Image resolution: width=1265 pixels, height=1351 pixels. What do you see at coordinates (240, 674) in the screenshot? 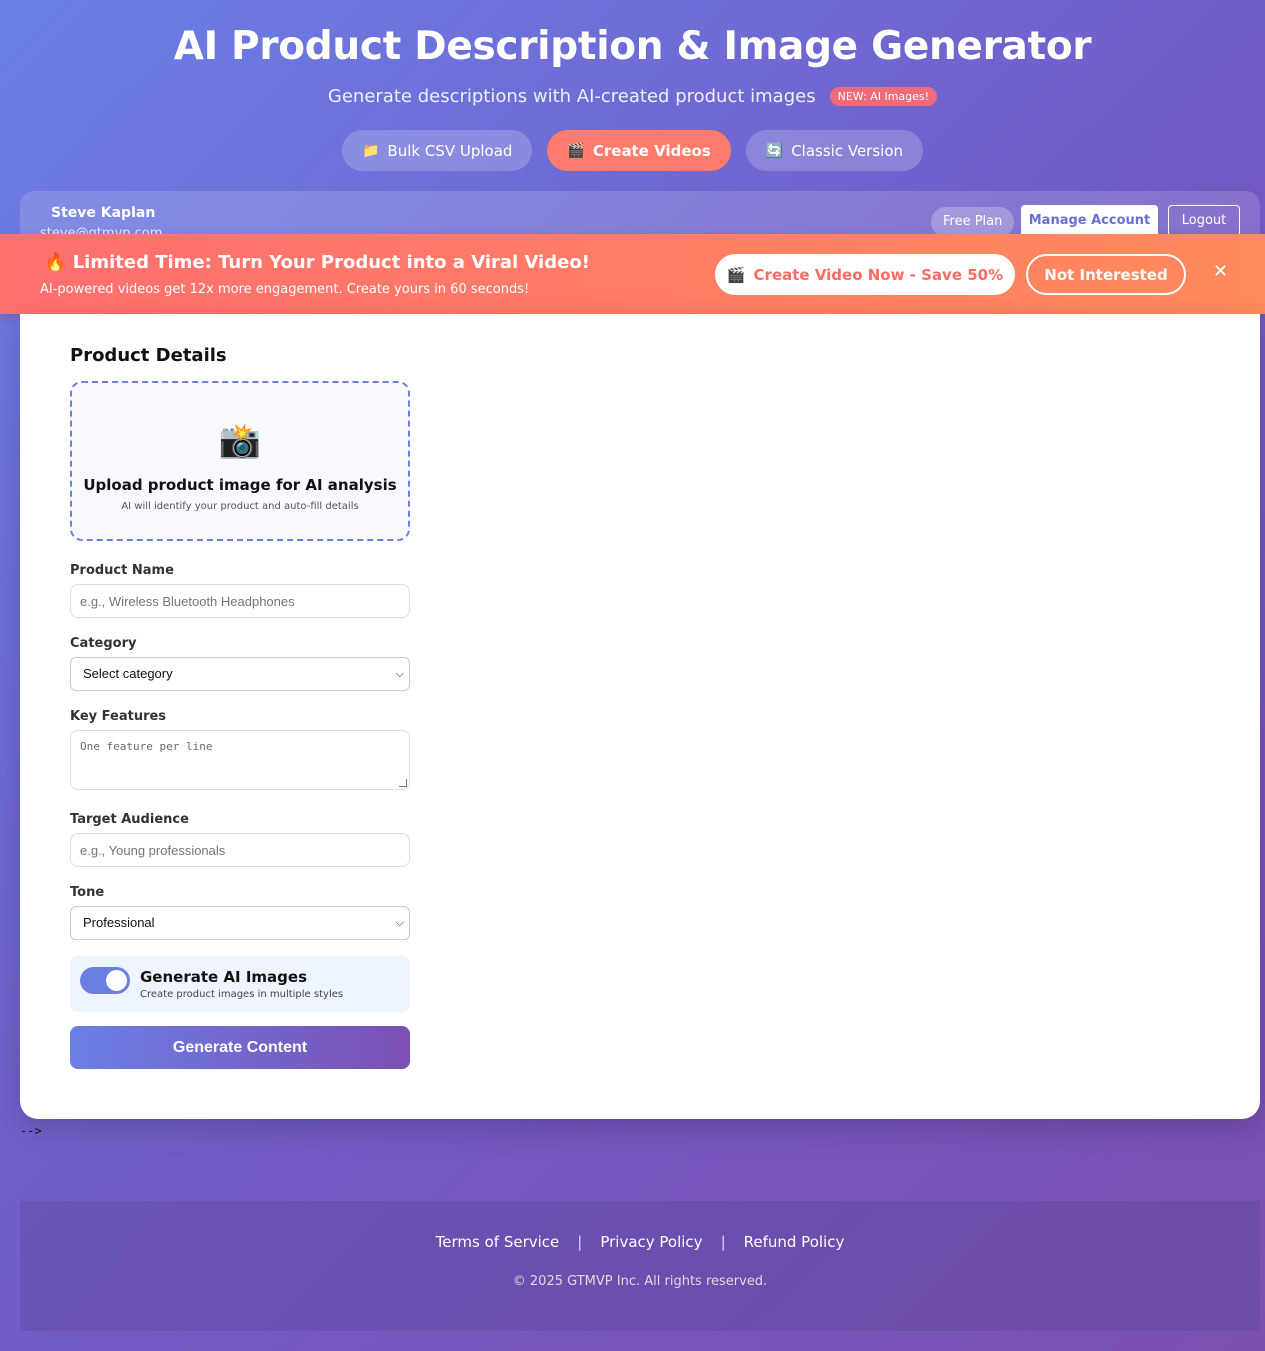
I see `category-select: Select category ⌵` at bounding box center [240, 674].